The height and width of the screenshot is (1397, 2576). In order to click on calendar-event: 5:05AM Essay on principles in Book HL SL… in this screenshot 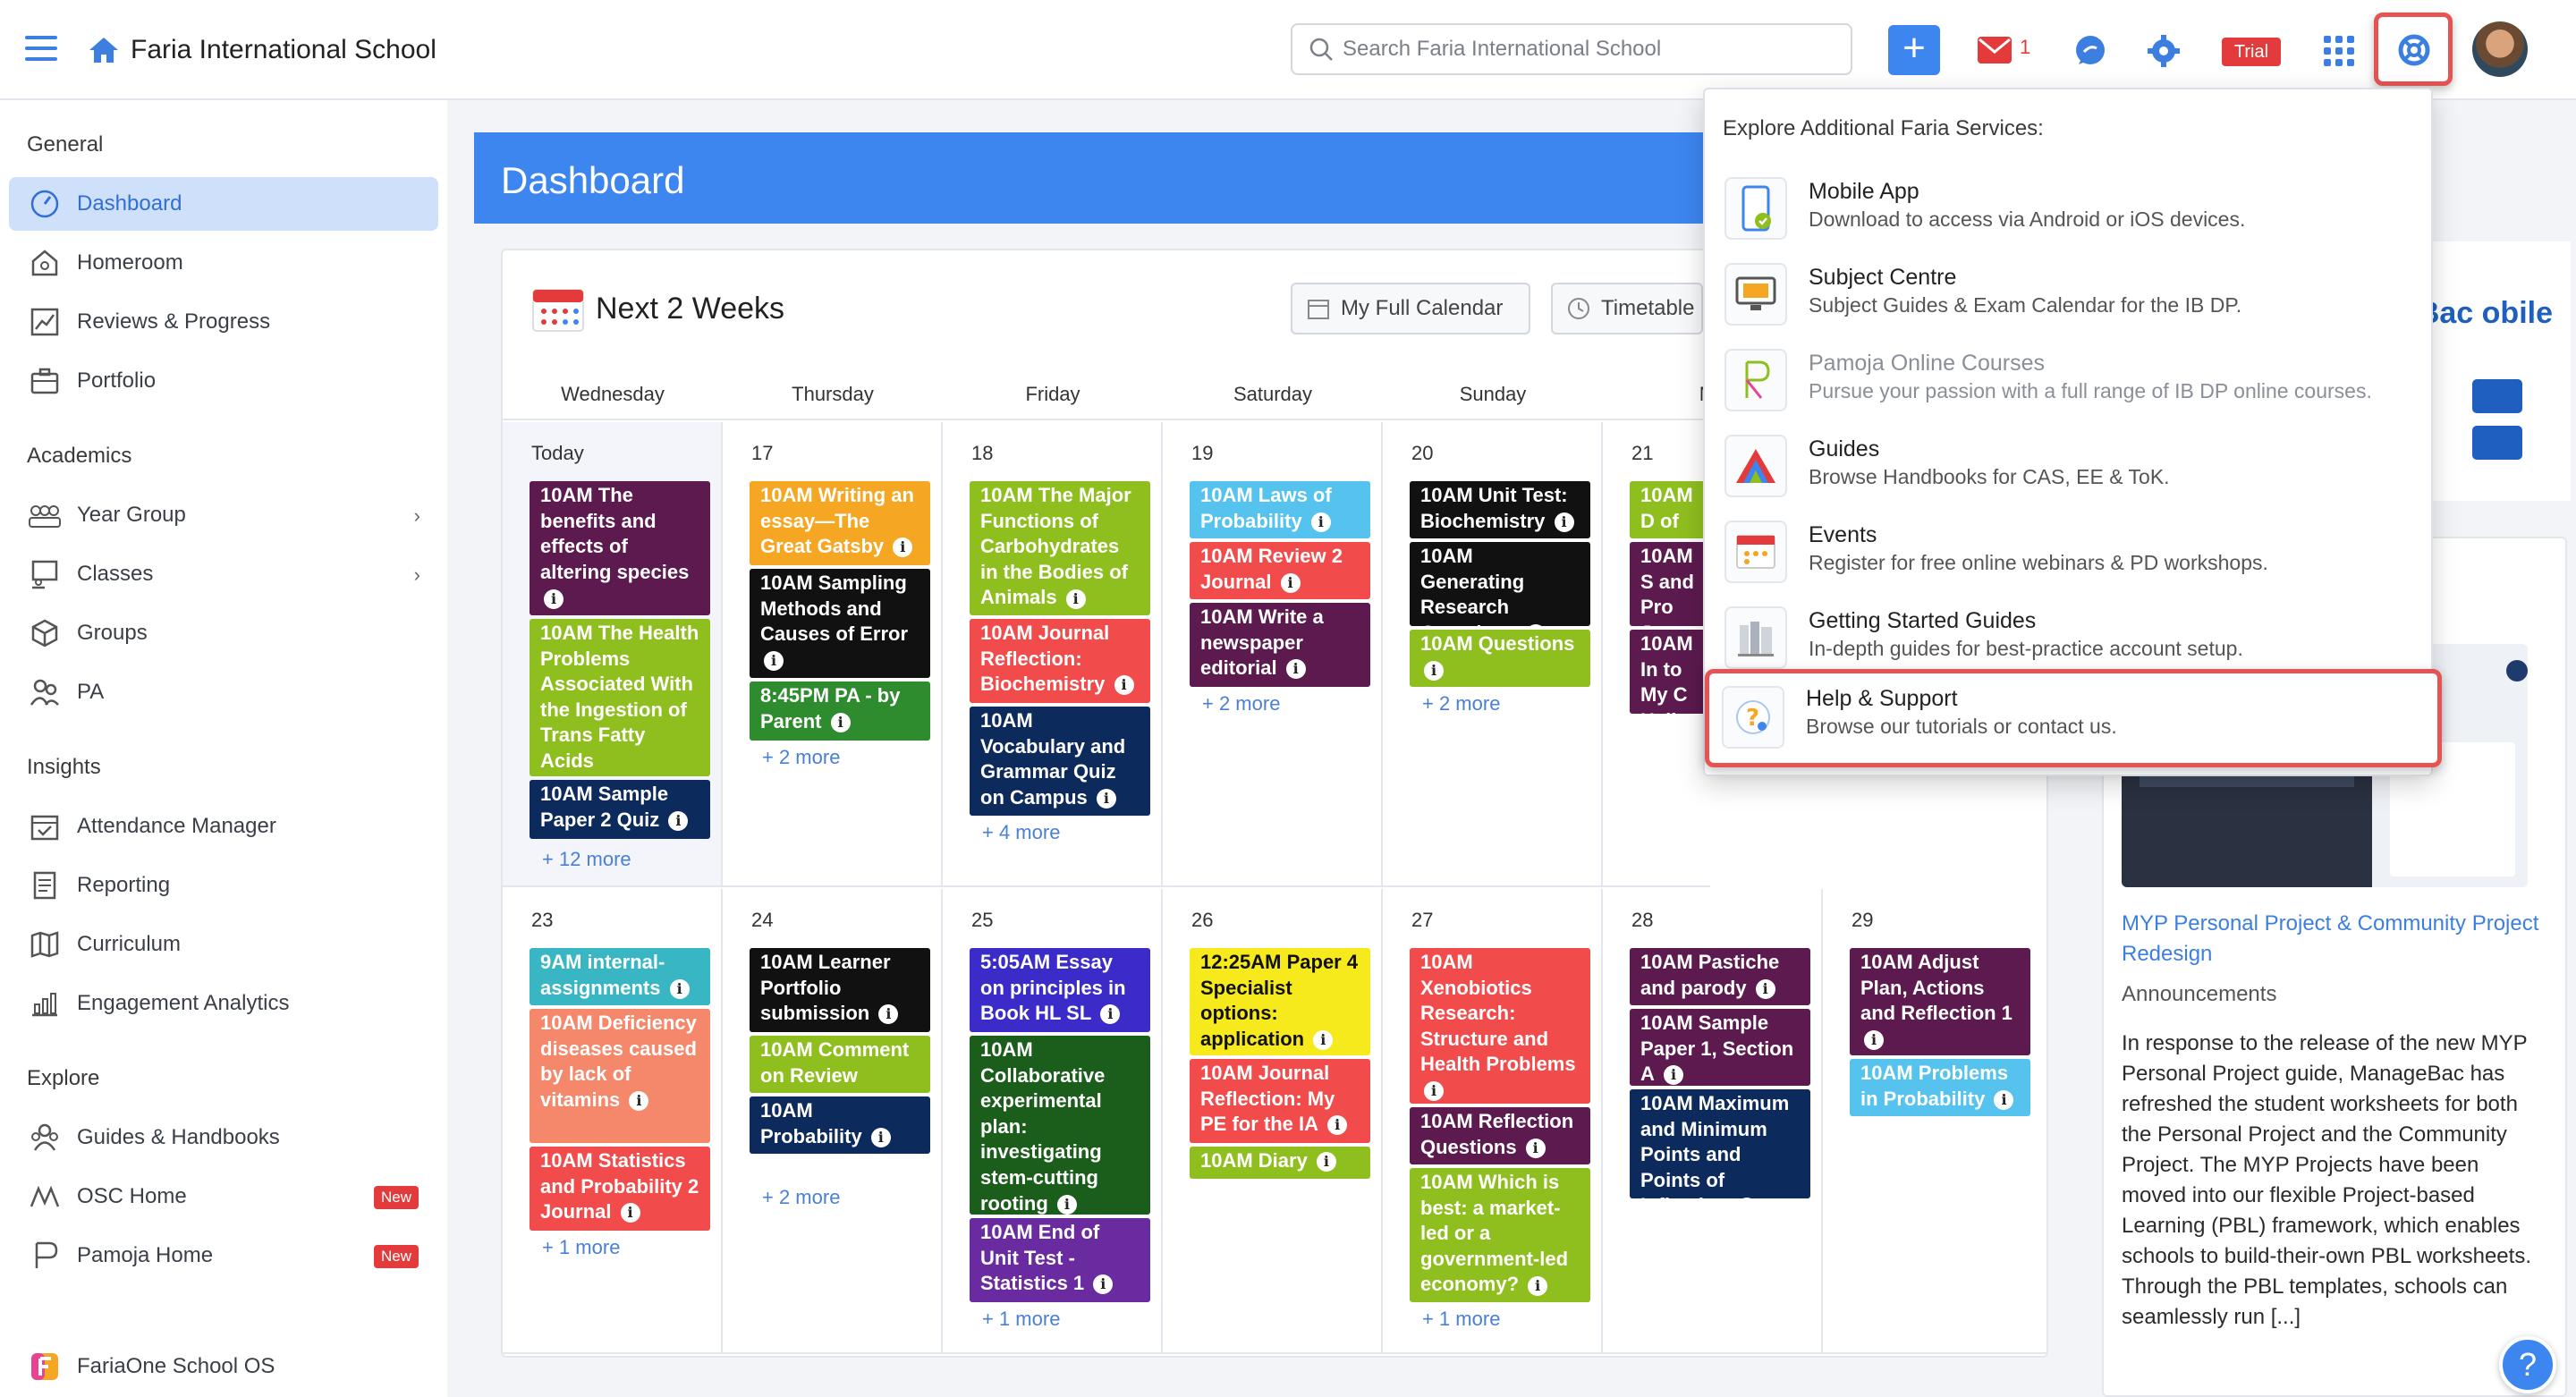, I will do `click(1060, 990)`.